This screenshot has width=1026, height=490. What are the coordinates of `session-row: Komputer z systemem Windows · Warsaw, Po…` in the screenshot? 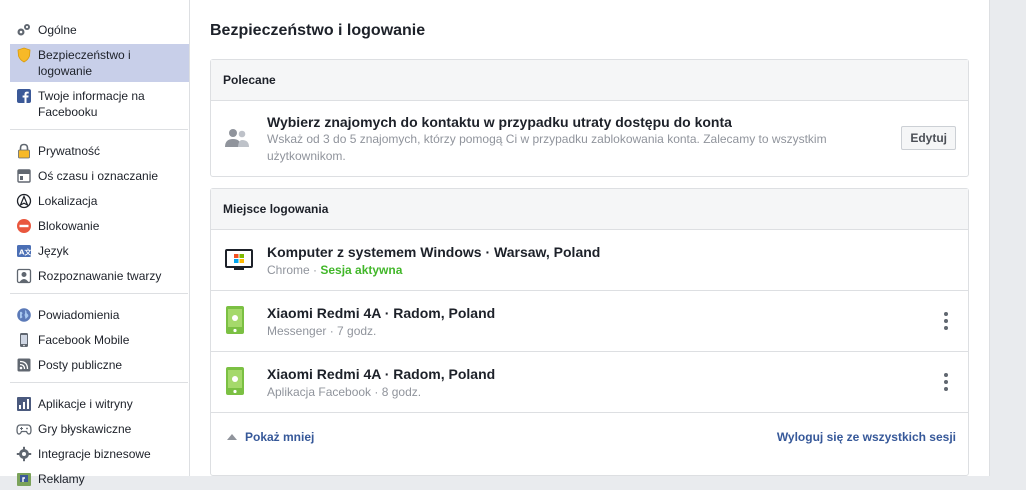 It's located at (589, 260).